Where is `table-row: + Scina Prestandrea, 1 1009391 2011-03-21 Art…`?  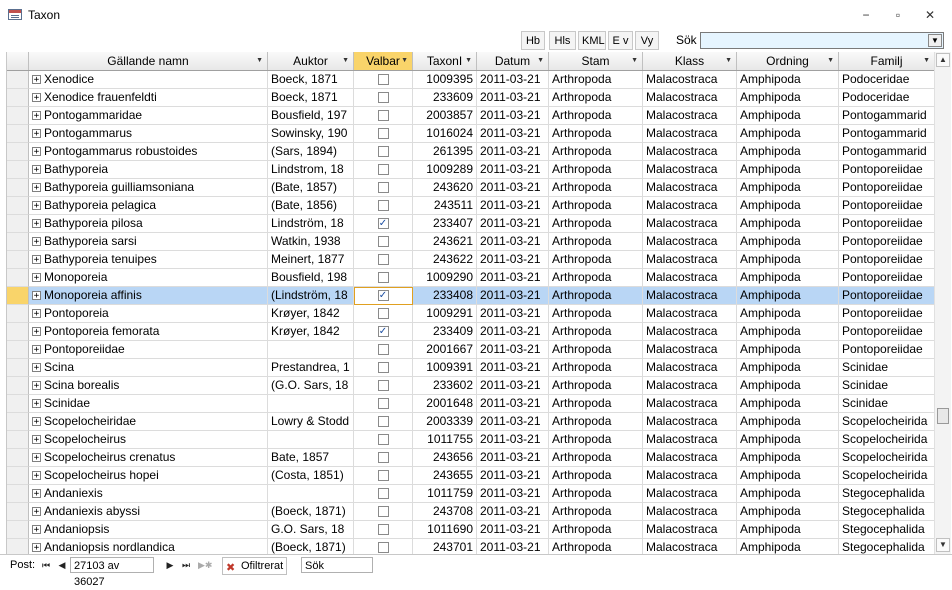 table-row: + Scina Prestandrea, 1 1009391 2011-03-21 Art… is located at coordinates (471, 368).